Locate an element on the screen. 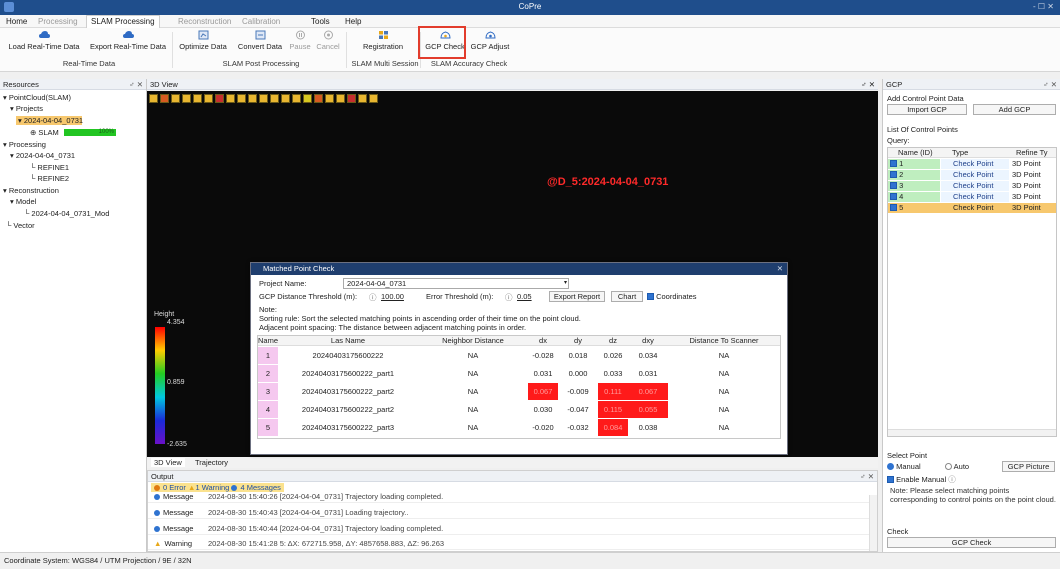  pause-button: Pause is located at coordinates (300, 40).